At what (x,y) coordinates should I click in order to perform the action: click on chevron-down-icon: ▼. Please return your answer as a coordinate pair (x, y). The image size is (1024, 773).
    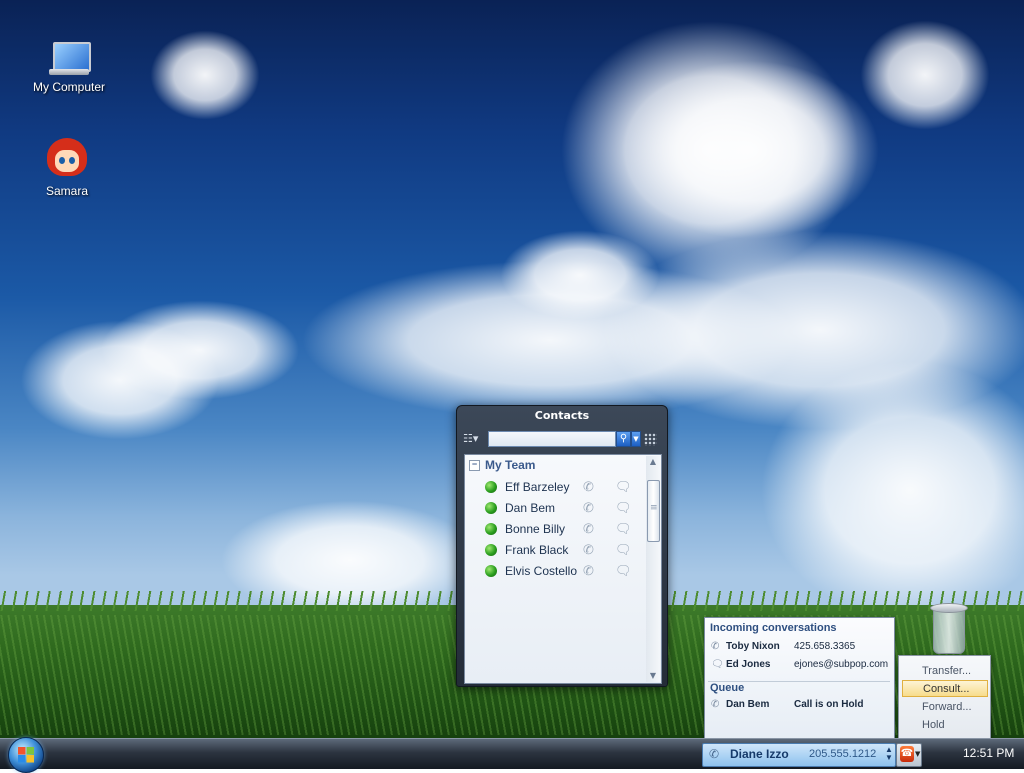
    Looking at the image, I should click on (917, 754).